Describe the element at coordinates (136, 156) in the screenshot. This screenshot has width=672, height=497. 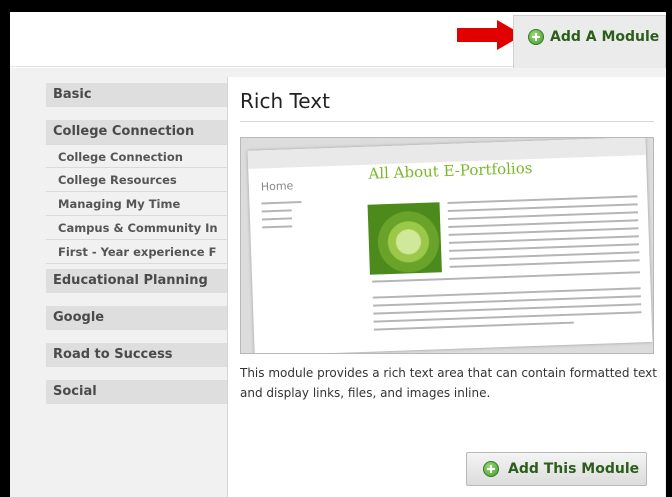
I see `sub-item-college-connection: College Connection` at that location.